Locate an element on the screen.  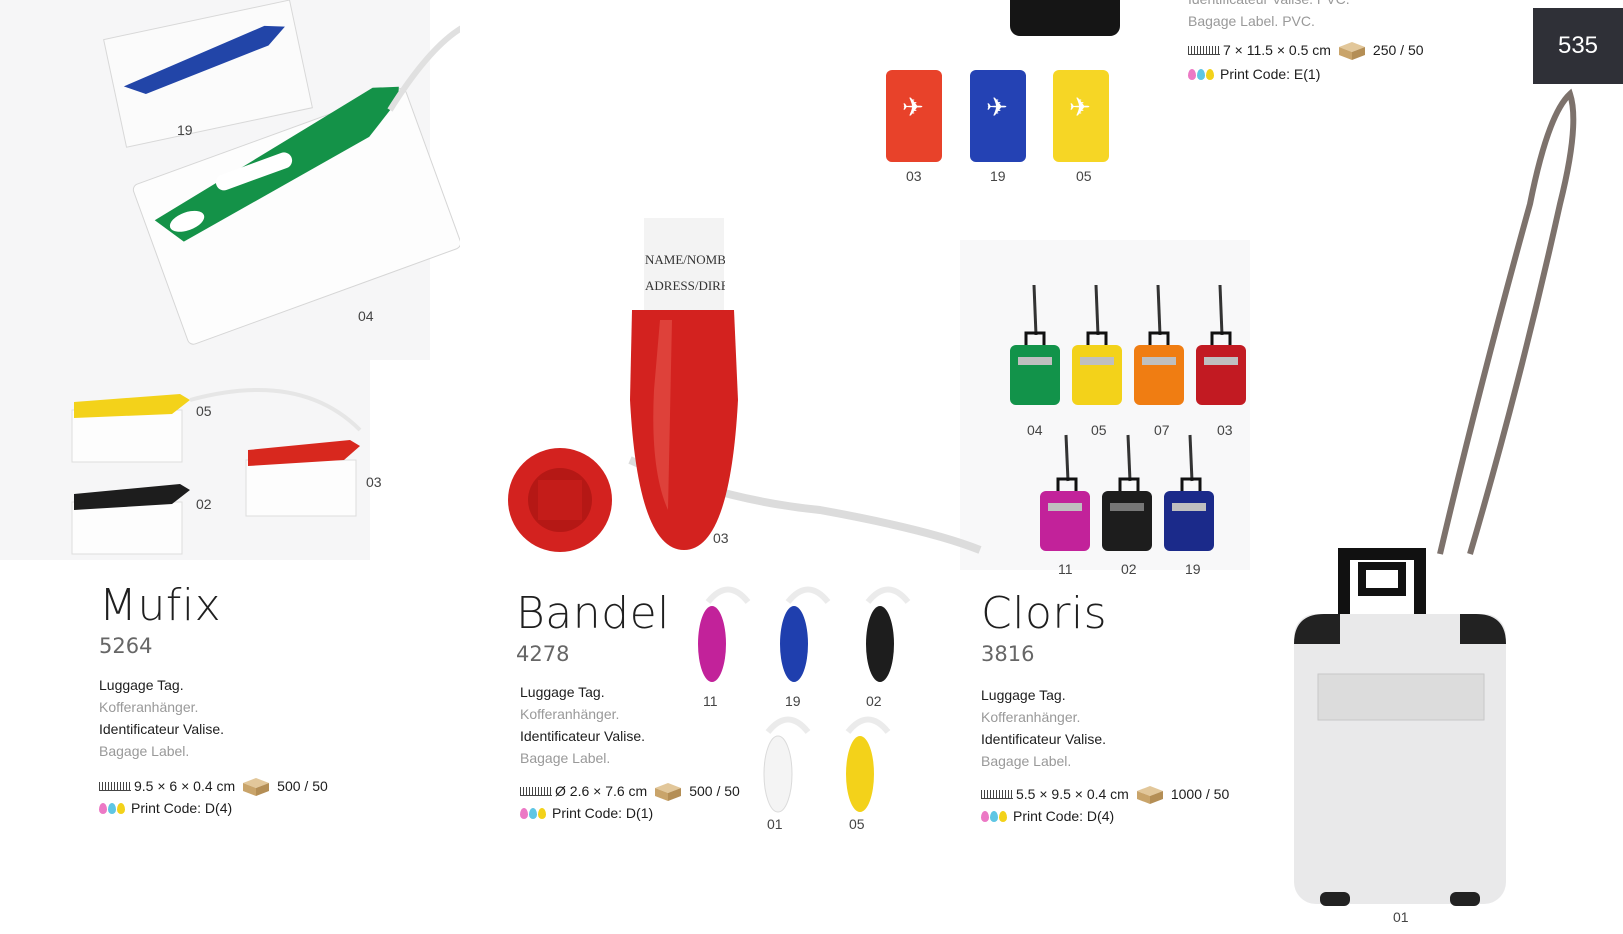
top-product-print-line: Print Code: E(1) is located at coordinates (1254, 74).